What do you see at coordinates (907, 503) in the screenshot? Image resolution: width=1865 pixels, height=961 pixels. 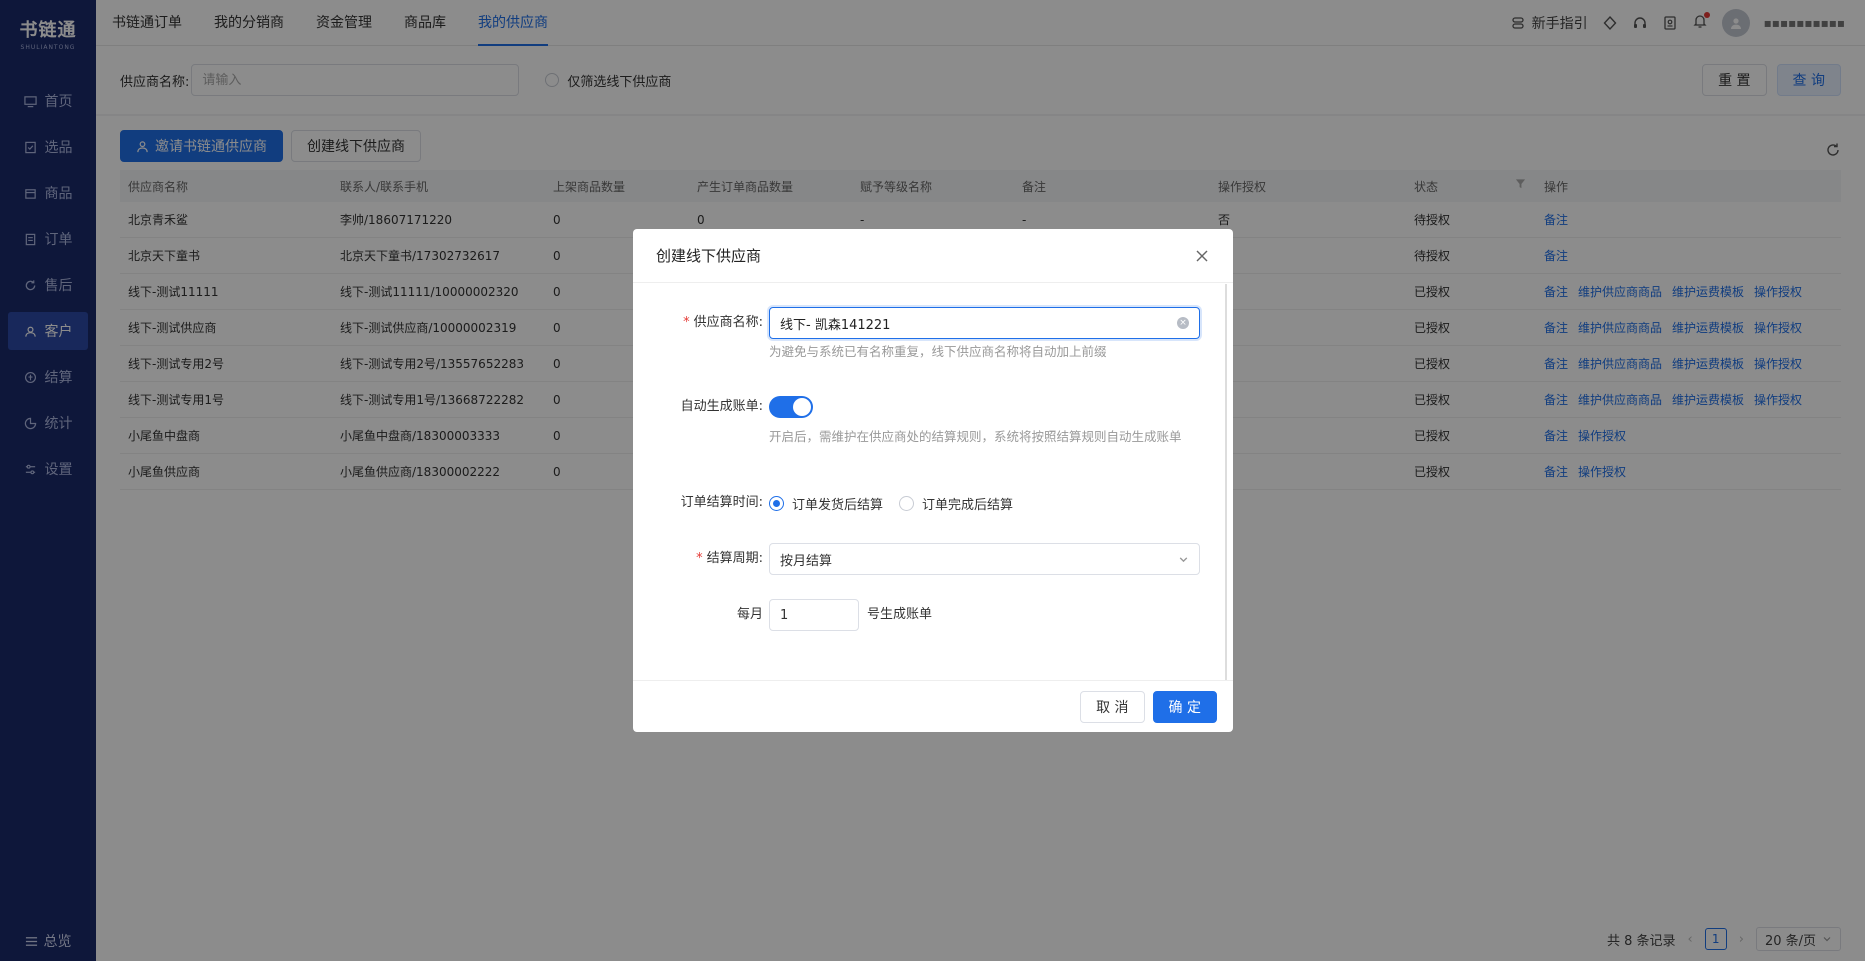 I see `radio-unselected` at bounding box center [907, 503].